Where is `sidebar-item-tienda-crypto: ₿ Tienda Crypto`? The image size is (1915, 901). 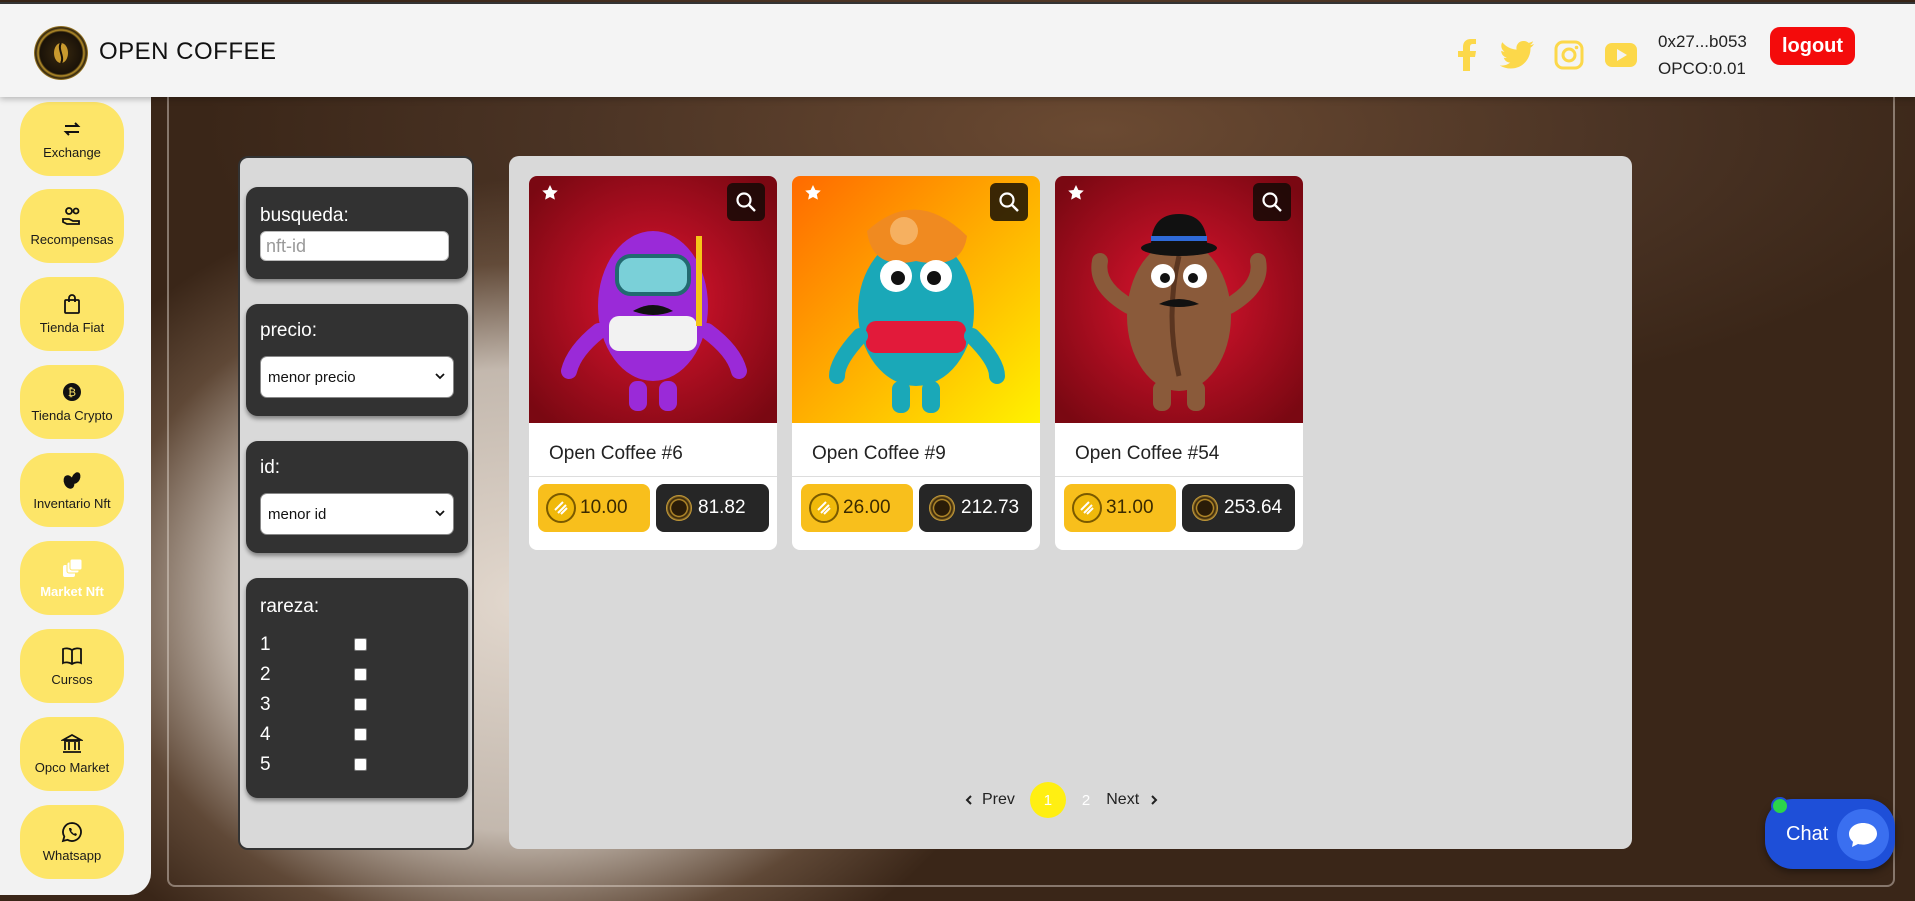 sidebar-item-tienda-crypto: ₿ Tienda Crypto is located at coordinates (72, 402).